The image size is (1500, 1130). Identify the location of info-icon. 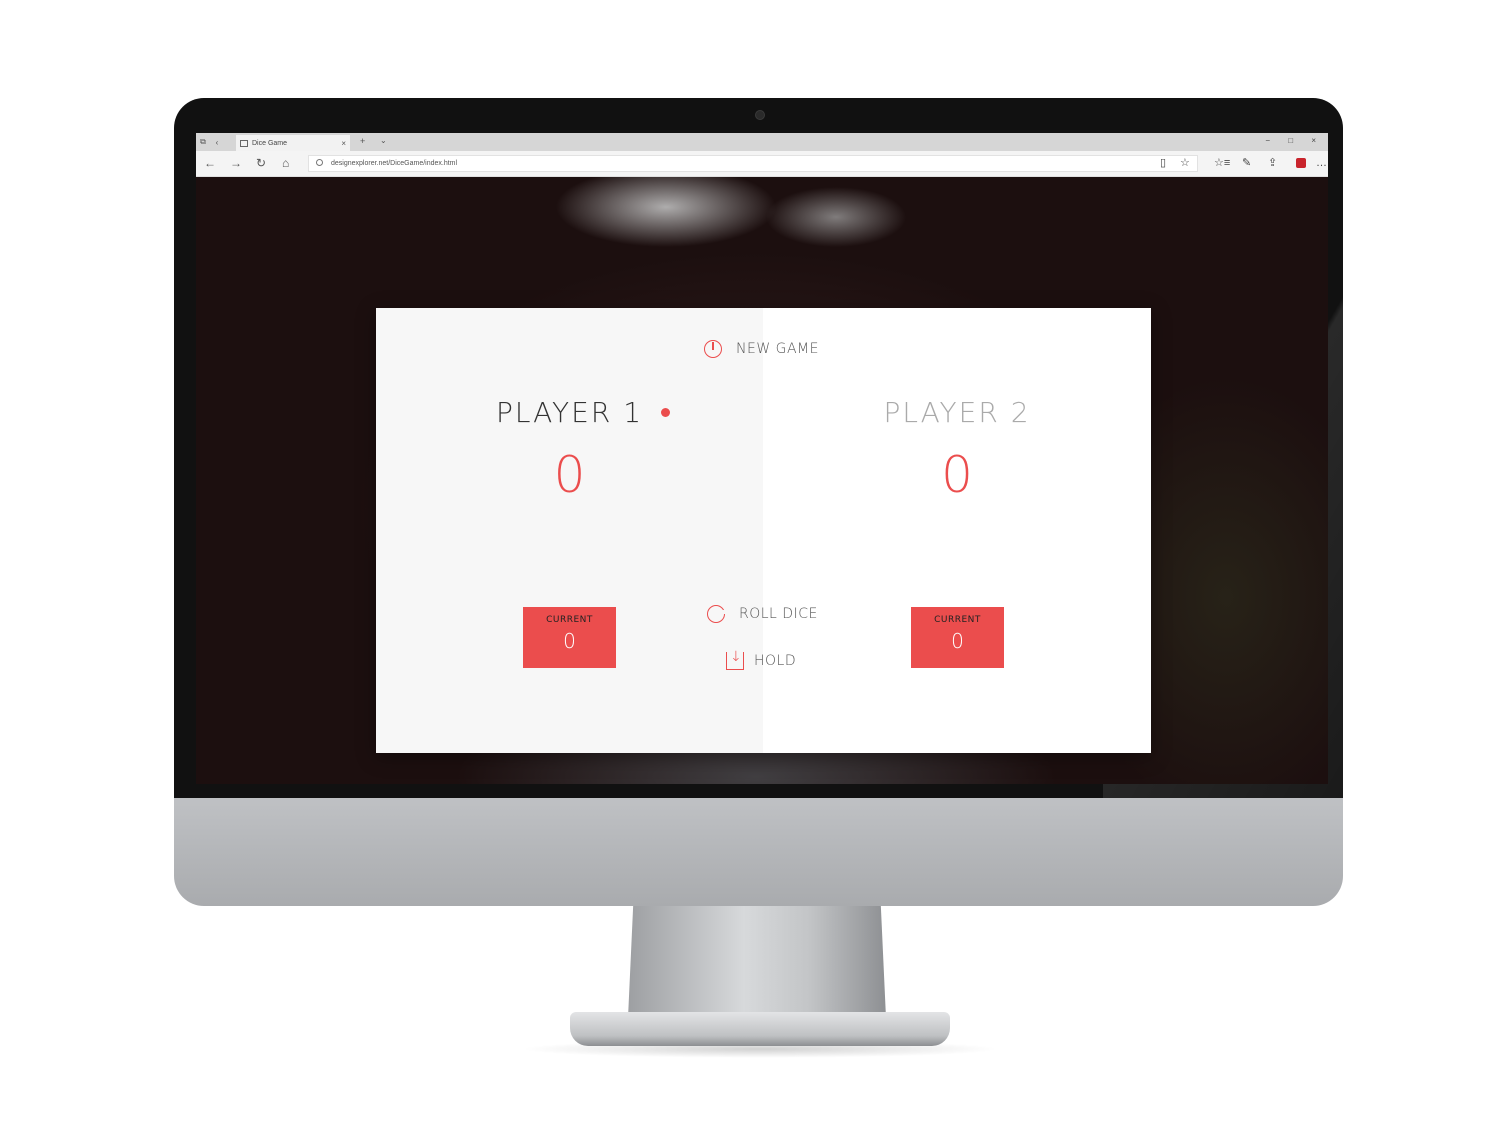
(319, 162).